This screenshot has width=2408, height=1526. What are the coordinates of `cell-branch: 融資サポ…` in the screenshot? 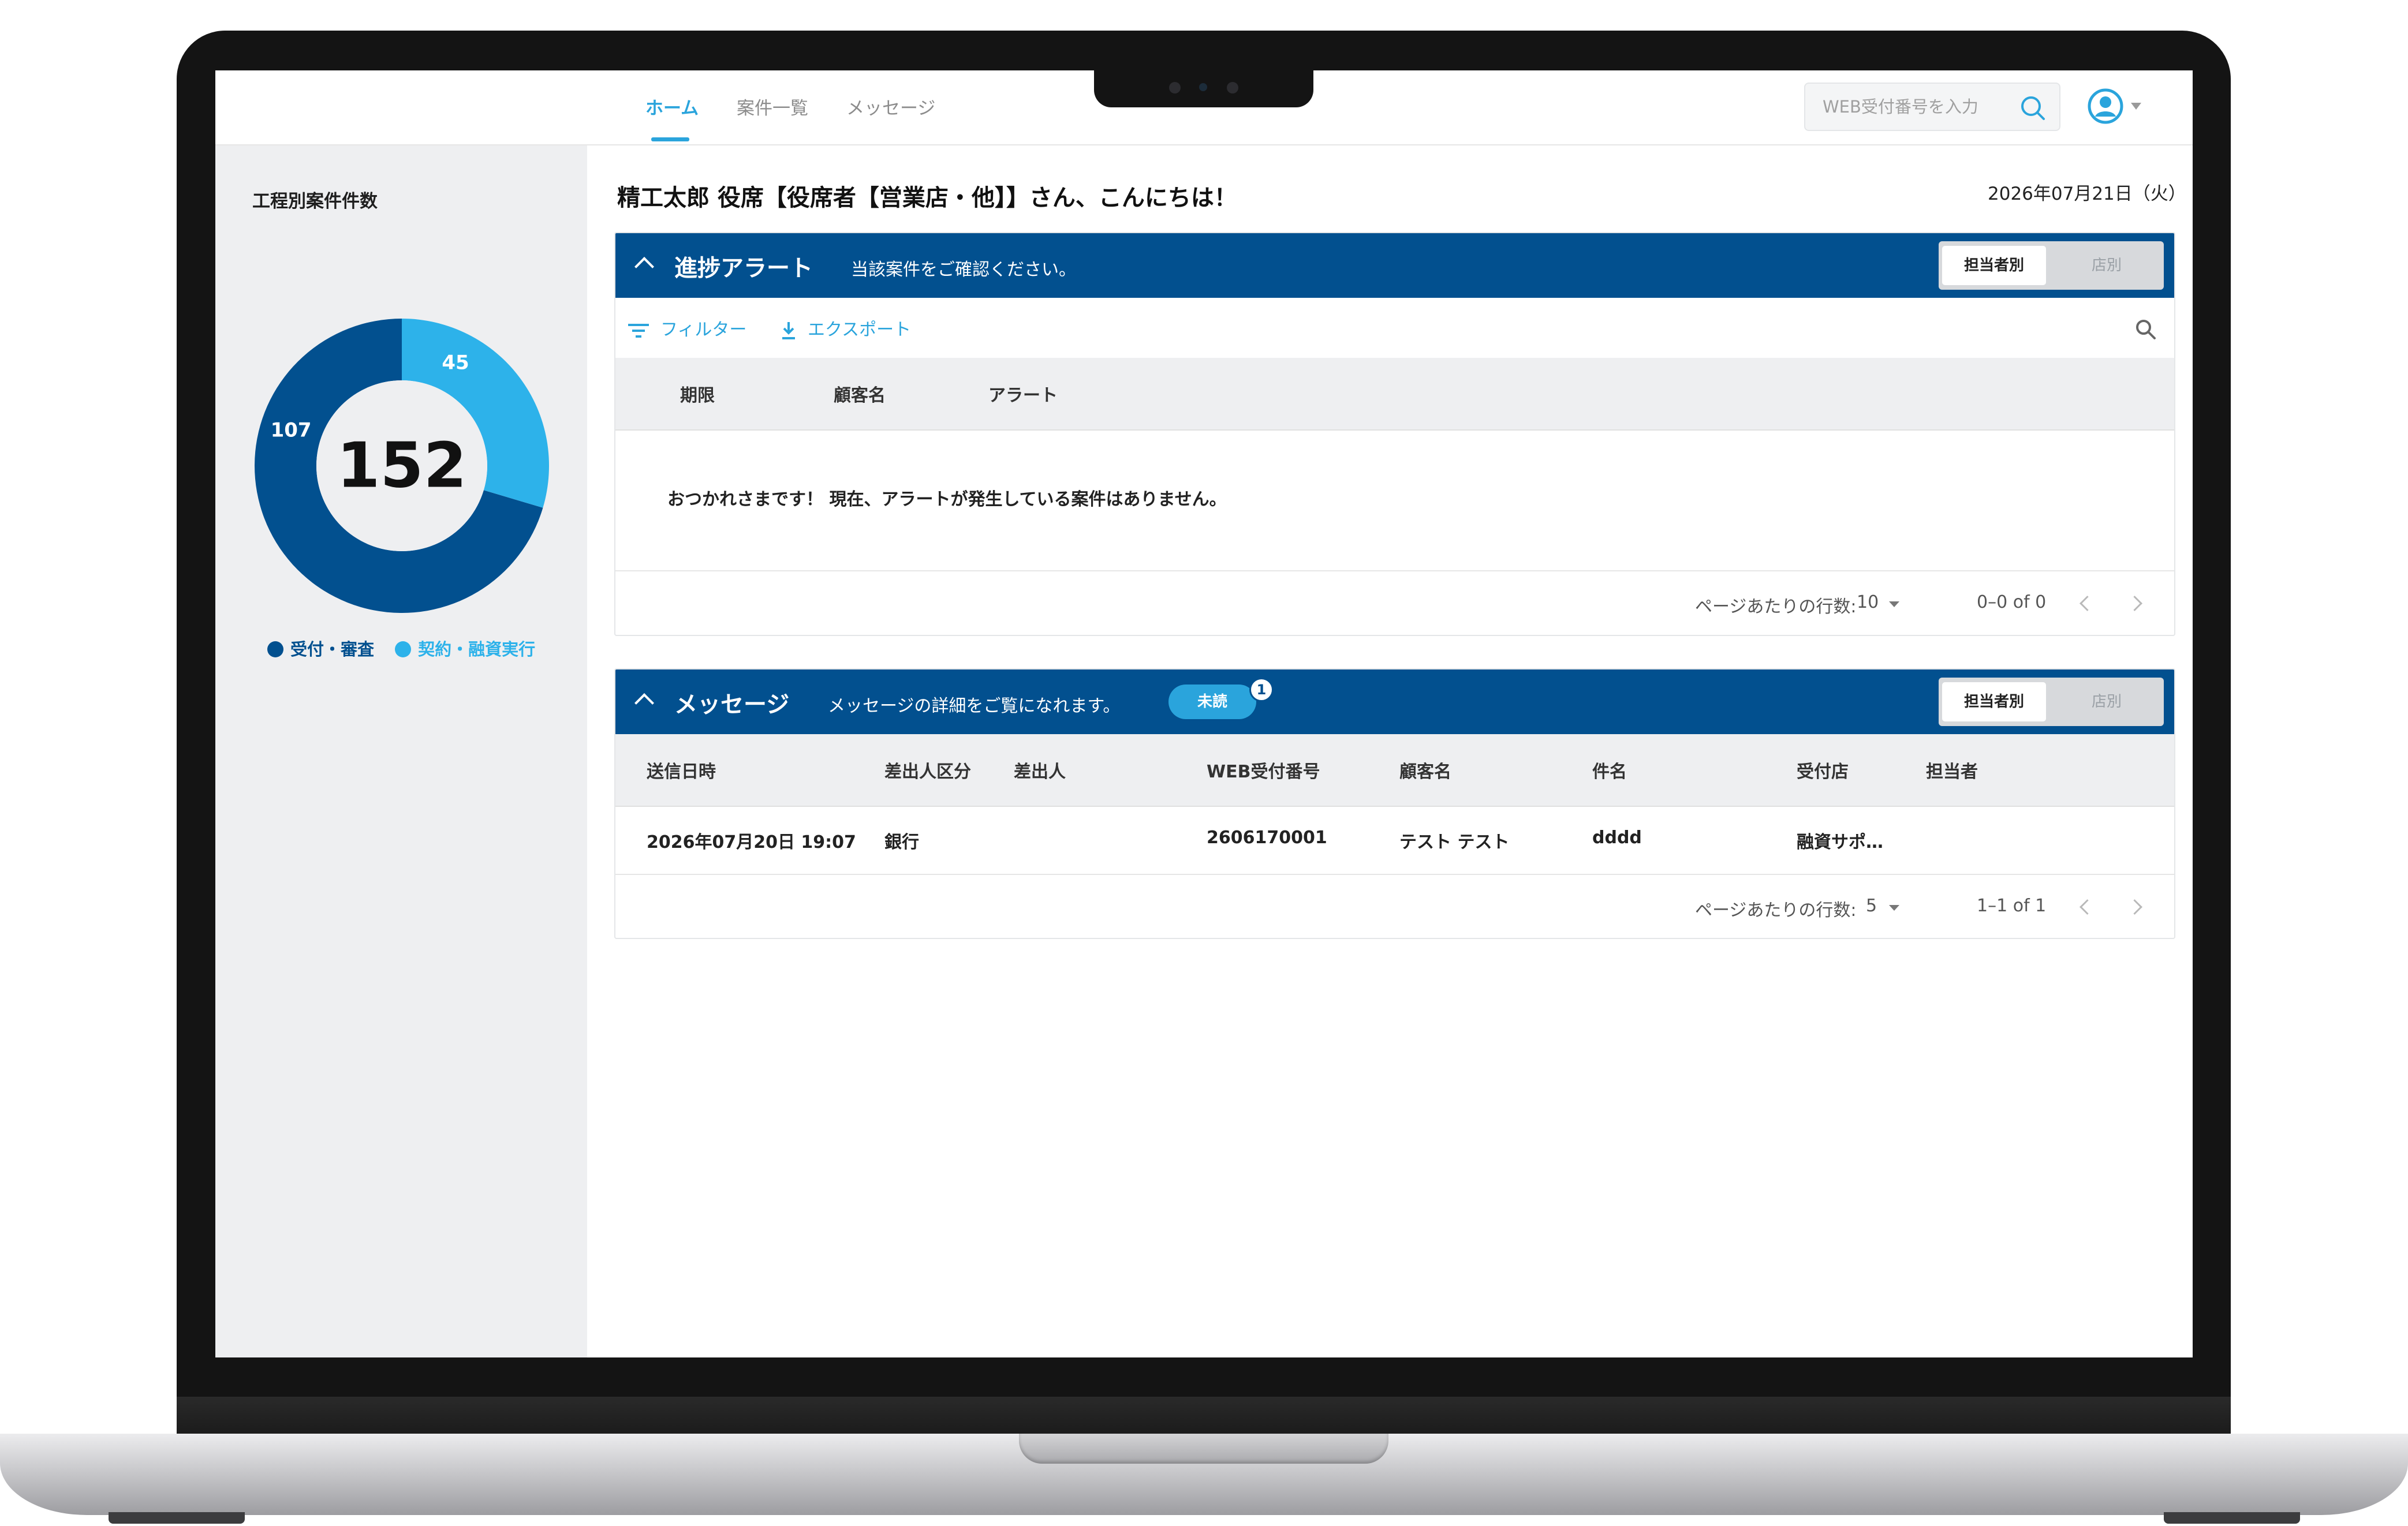 It's located at (1840, 842).